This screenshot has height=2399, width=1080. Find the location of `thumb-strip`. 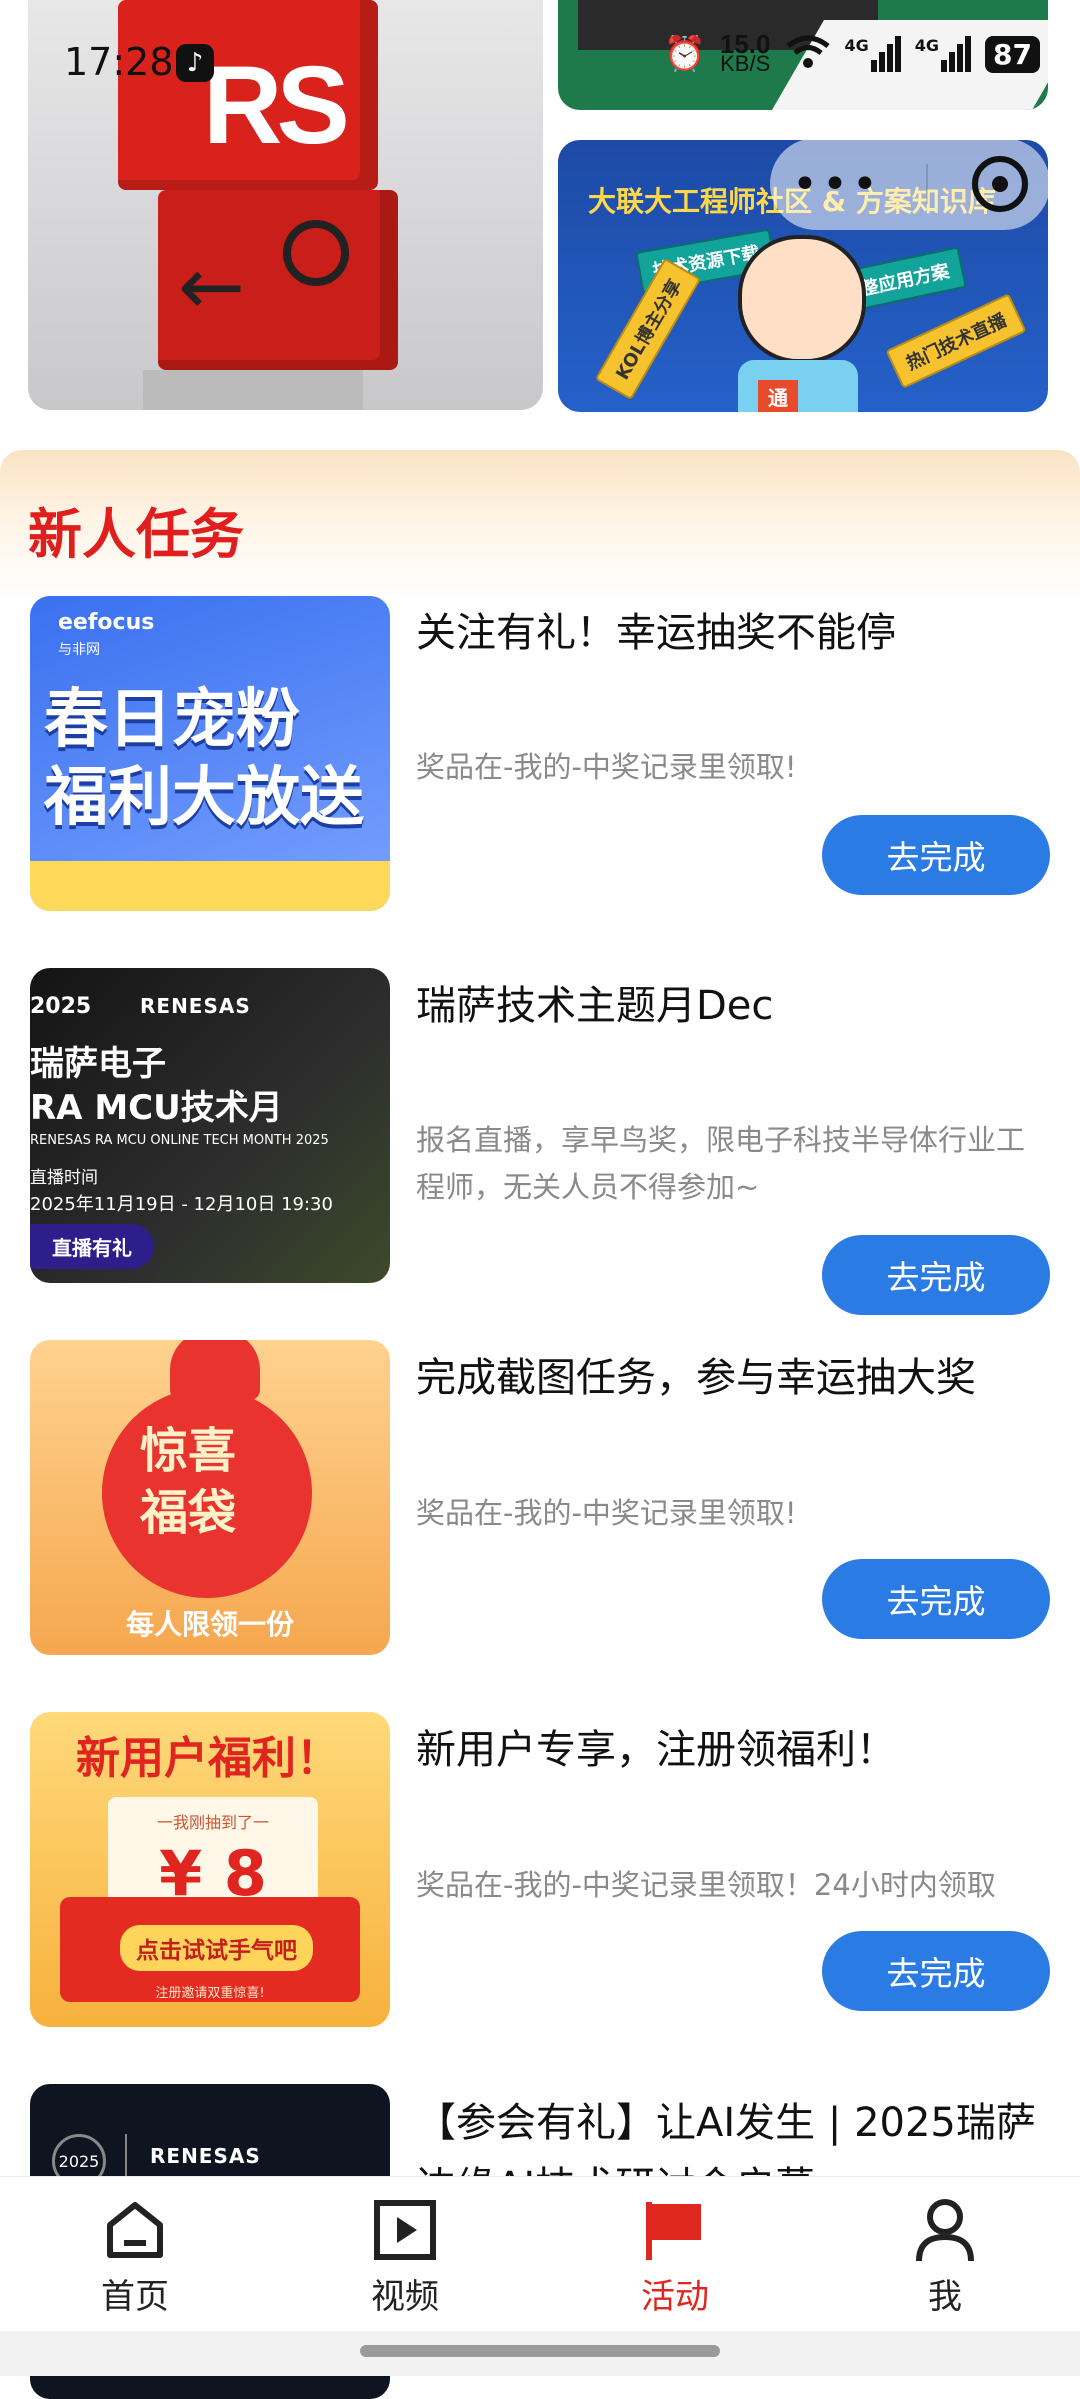

thumb-strip is located at coordinates (210, 886).